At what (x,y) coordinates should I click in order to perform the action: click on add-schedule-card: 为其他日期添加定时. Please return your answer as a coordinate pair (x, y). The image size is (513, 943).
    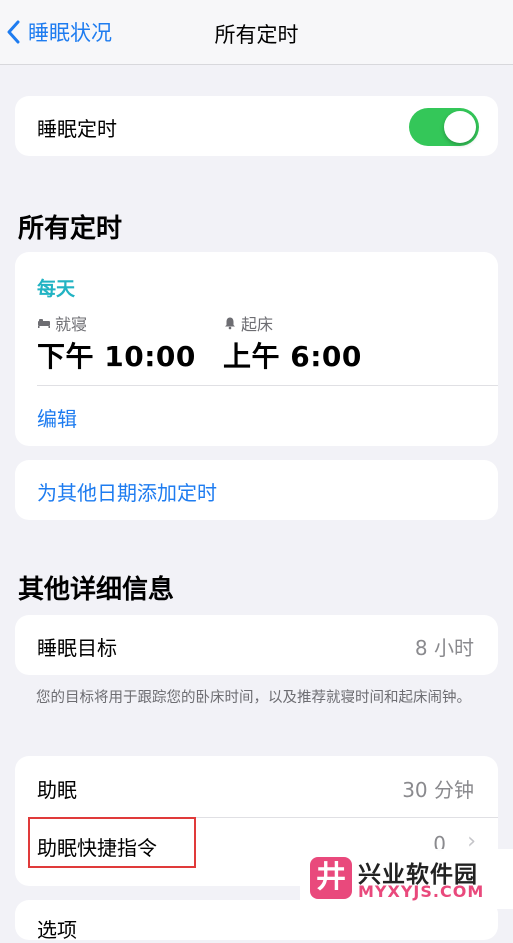
    Looking at the image, I should click on (256, 490).